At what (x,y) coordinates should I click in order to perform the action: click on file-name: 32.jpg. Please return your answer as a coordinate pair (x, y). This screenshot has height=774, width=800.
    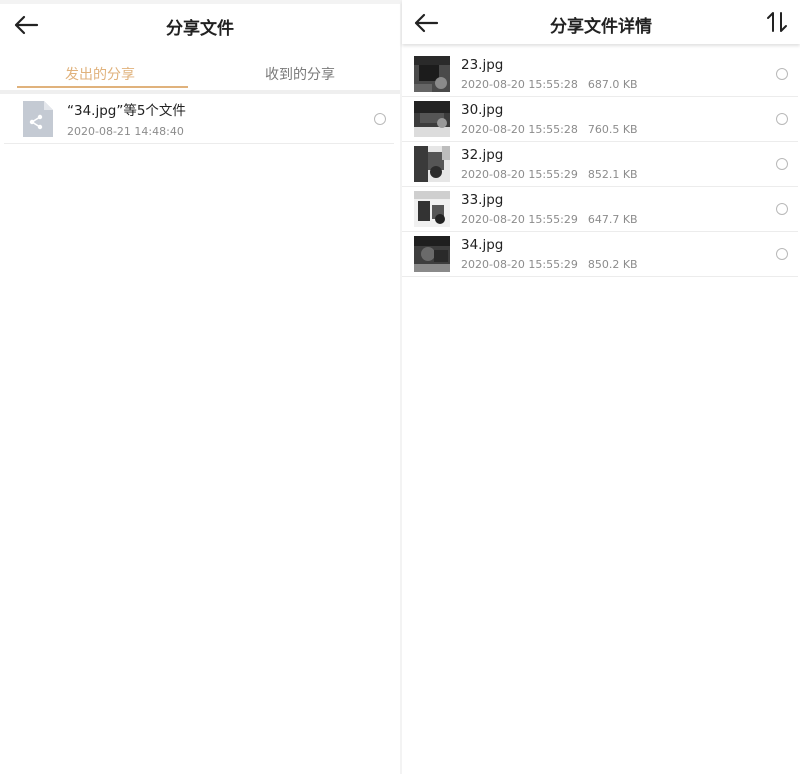
    Looking at the image, I should click on (482, 155).